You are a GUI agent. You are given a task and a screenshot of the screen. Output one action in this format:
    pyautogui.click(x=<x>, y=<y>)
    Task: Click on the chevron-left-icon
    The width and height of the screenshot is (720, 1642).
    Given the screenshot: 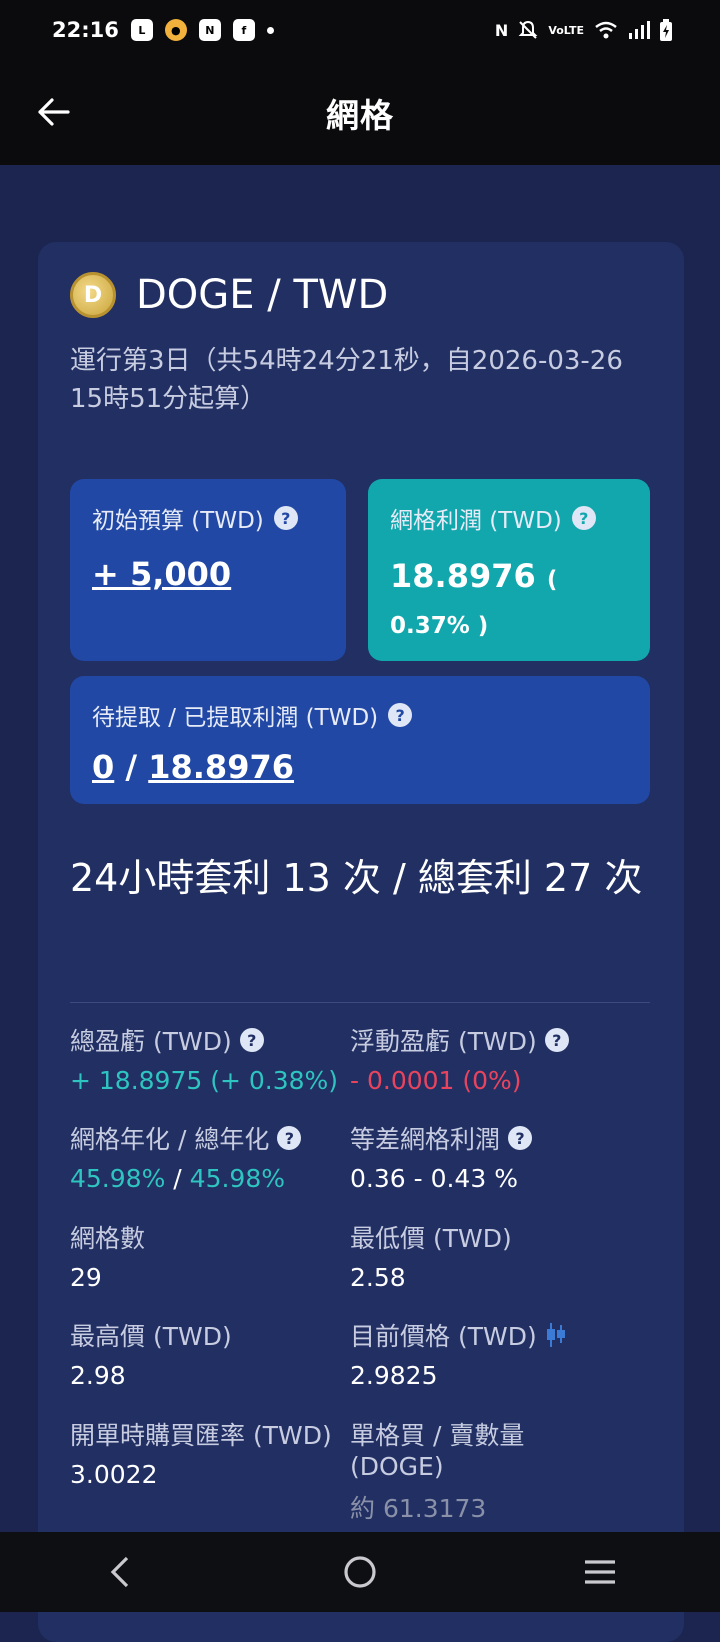 What is the action you would take?
    pyautogui.click(x=119, y=1572)
    